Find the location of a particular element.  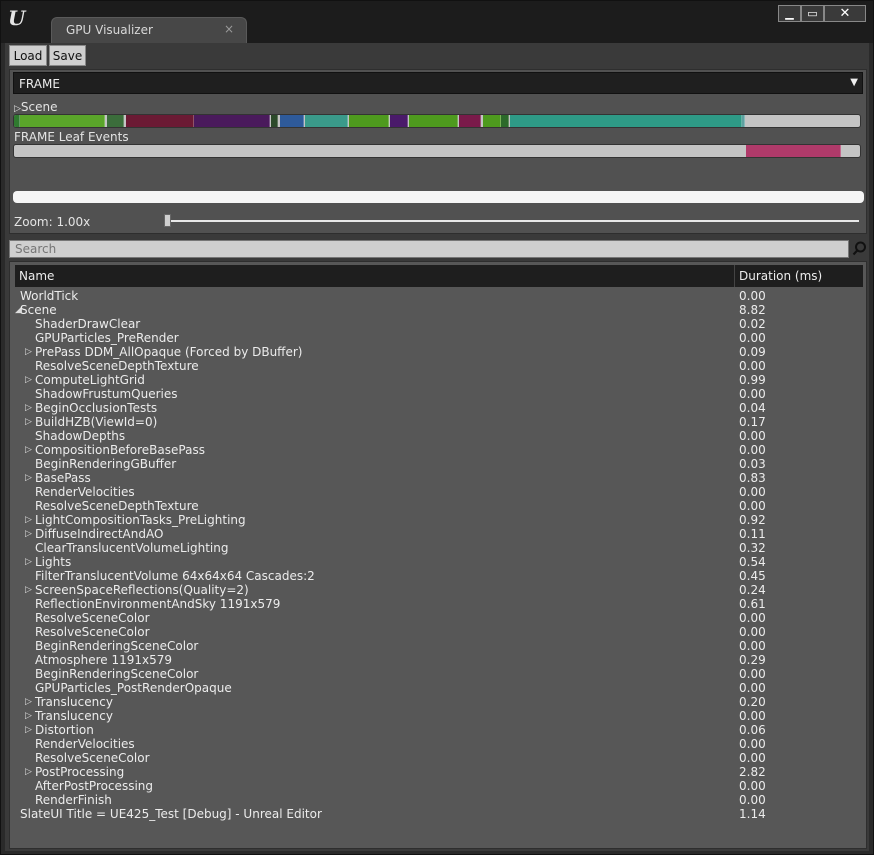

search-input is located at coordinates (429, 249).